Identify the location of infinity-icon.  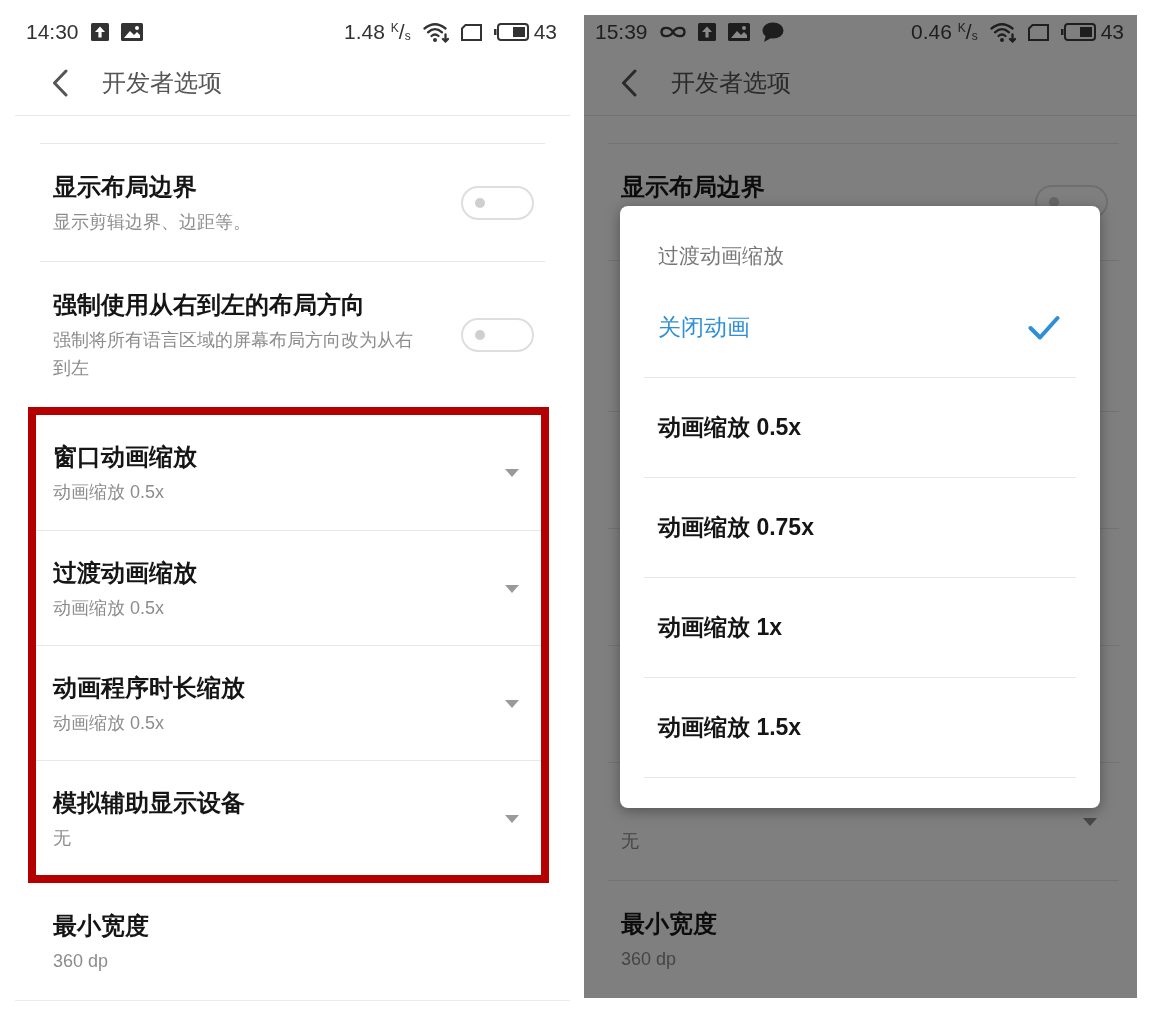
(672, 32).